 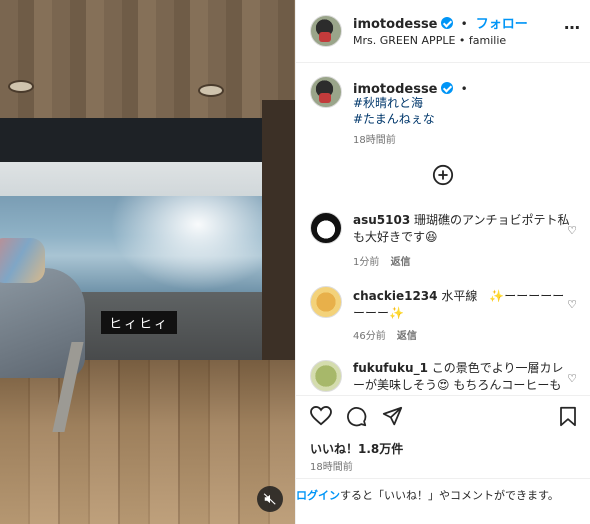 I want to click on circle-plus-icon, so click(x=443, y=175).